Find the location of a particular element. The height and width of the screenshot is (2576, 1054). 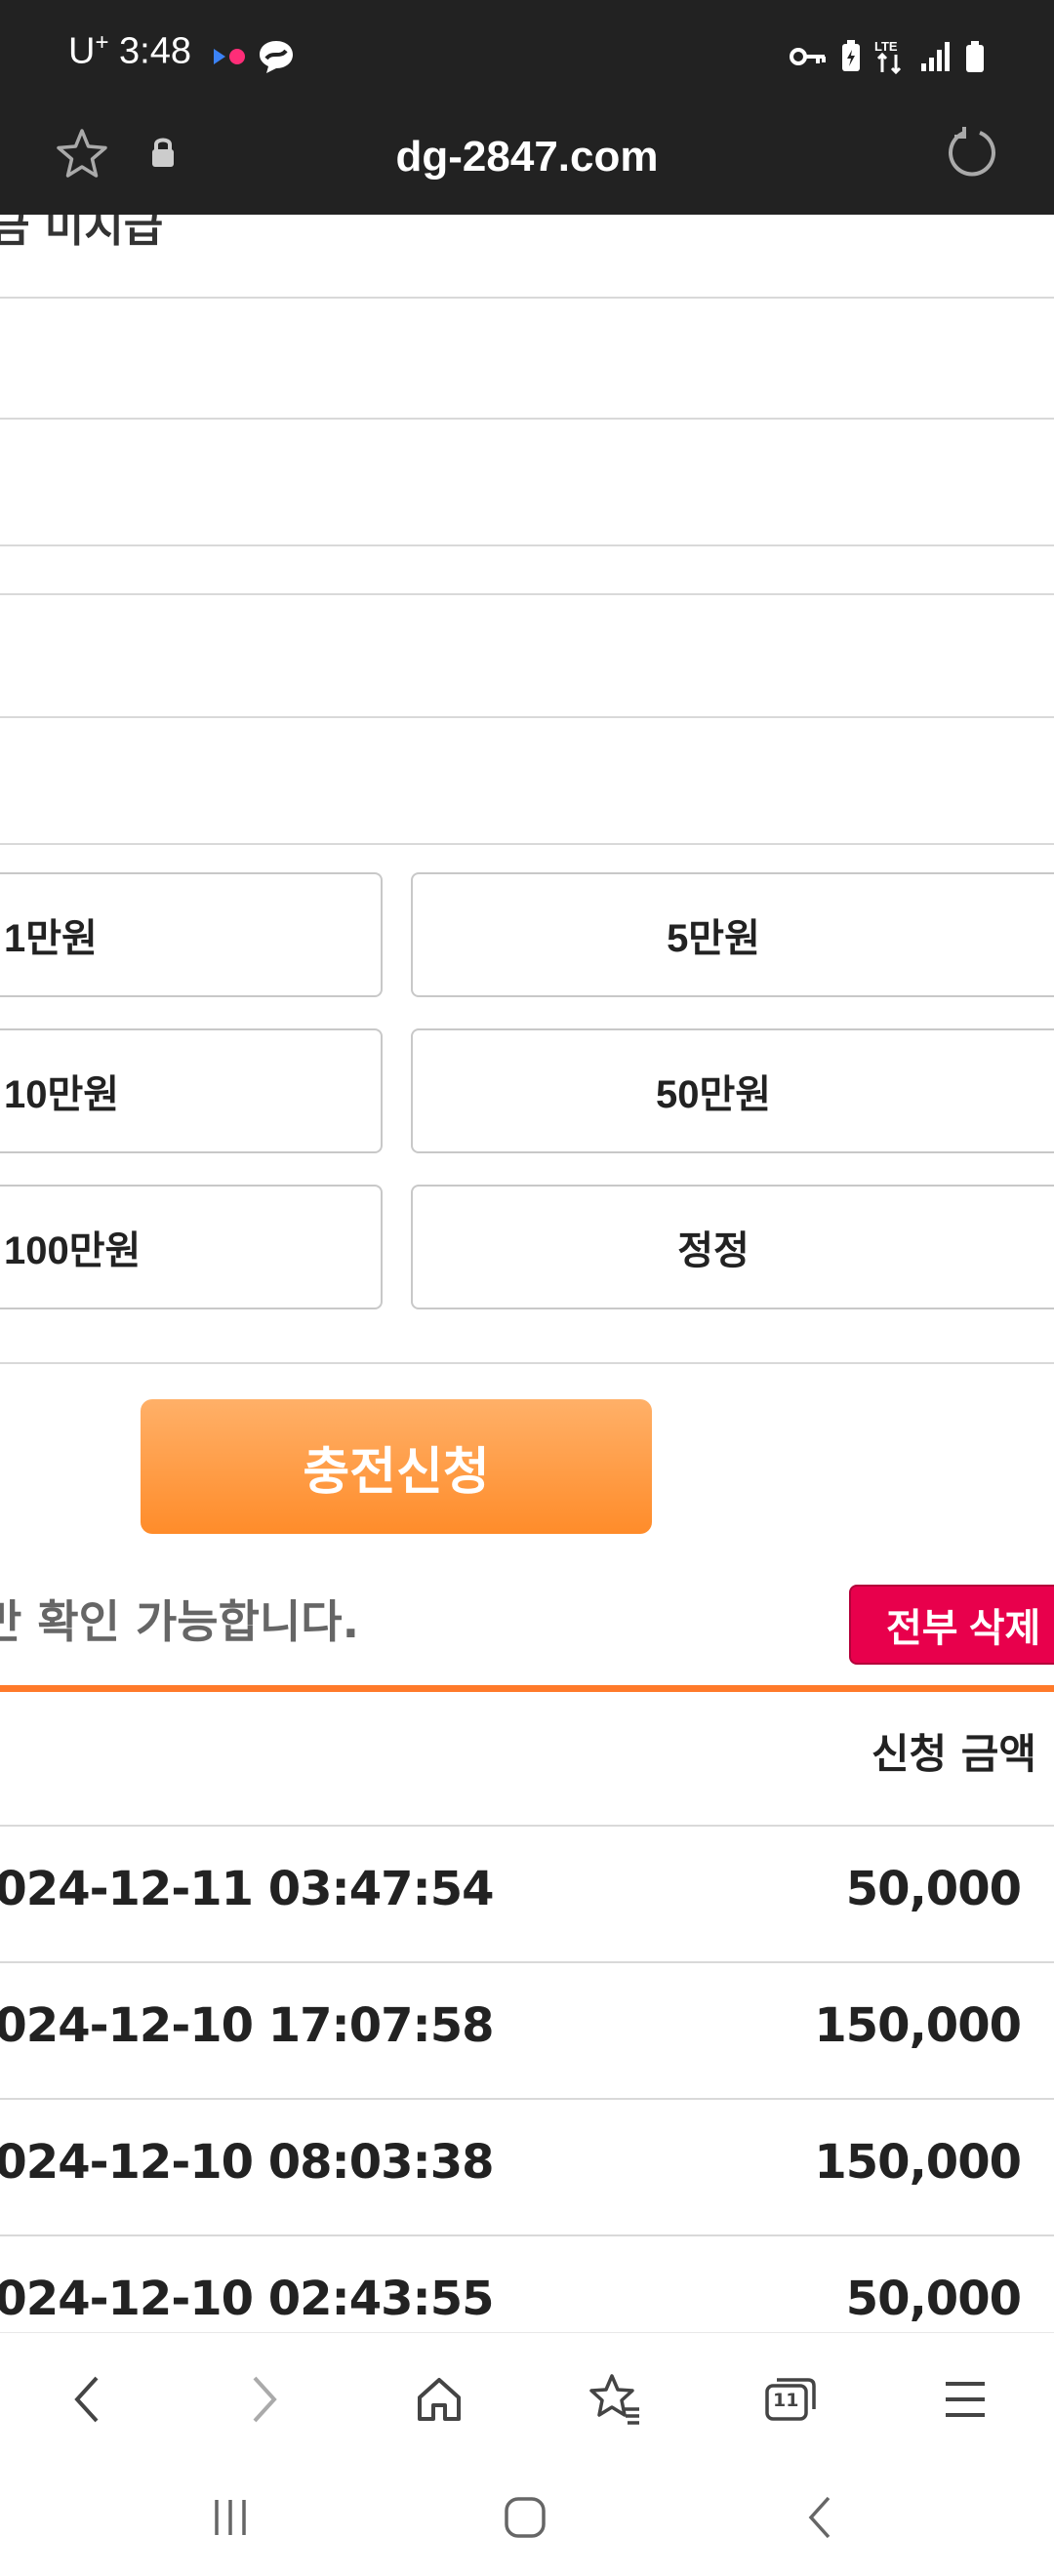

browser-url-bar: dg-2847.com is located at coordinates (527, 164).